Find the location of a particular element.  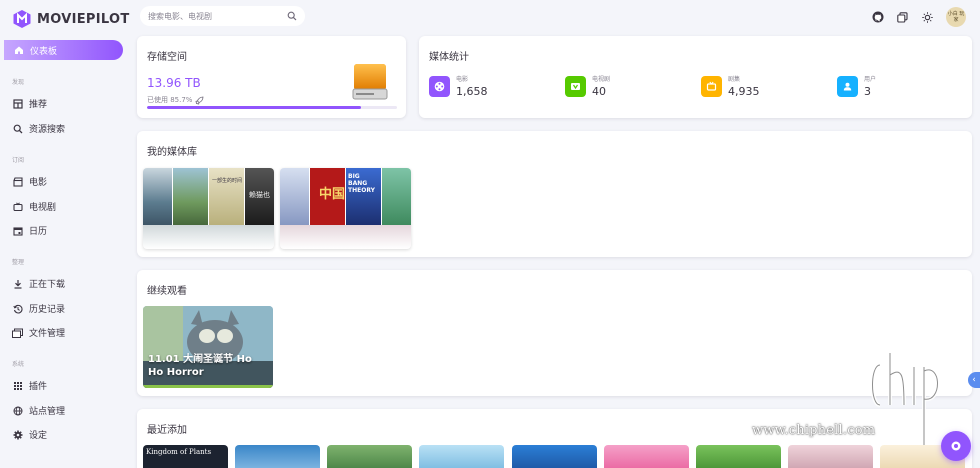

nav-item-file-manager: 文件管理 is located at coordinates (38, 332).